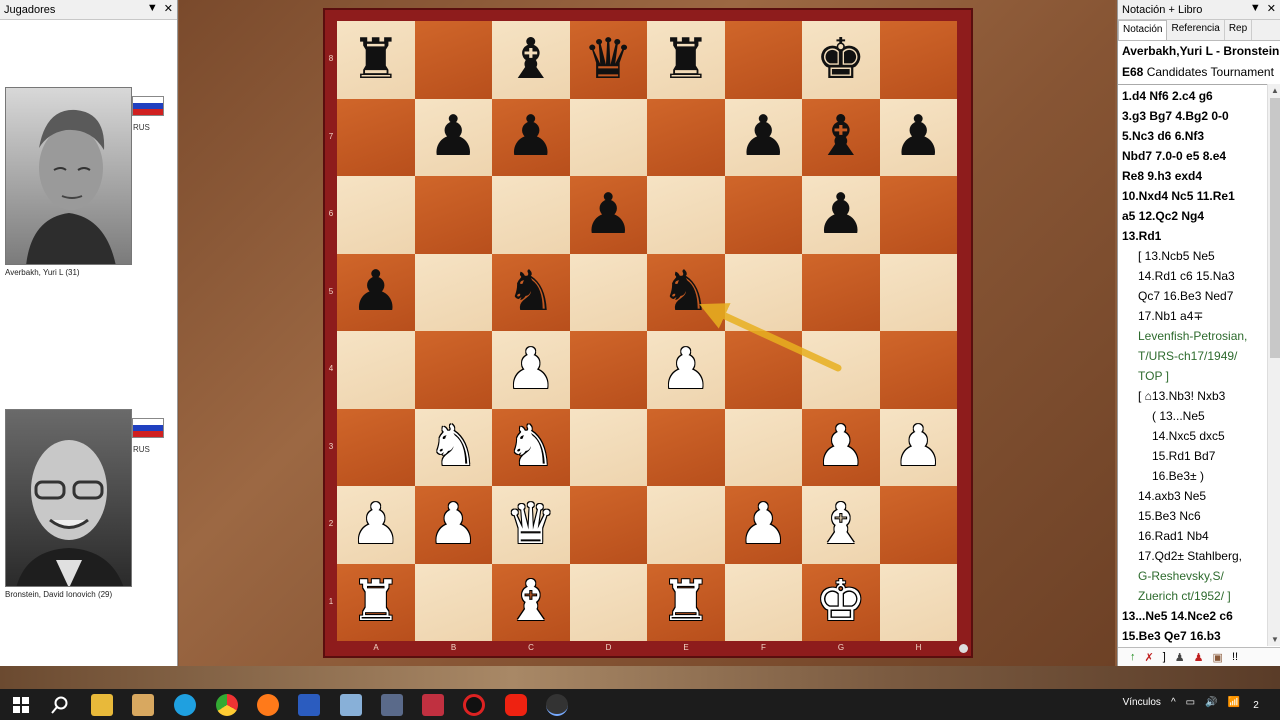 The width and height of the screenshot is (1280, 720). I want to click on square-h5, so click(918, 292).